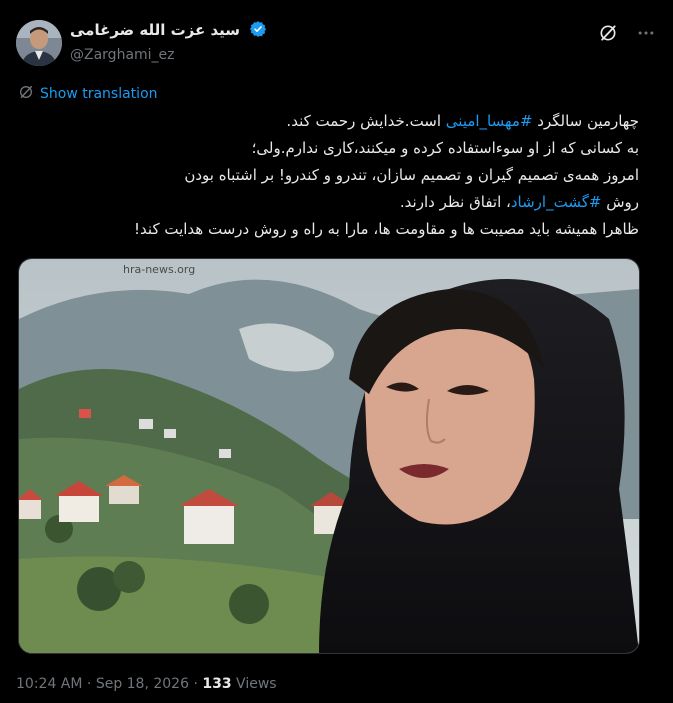 This screenshot has height=703, width=673. What do you see at coordinates (366, 121) in the screenshot?
I see `tweet-text-segment: است.خدایش رحمت کند.` at bounding box center [366, 121].